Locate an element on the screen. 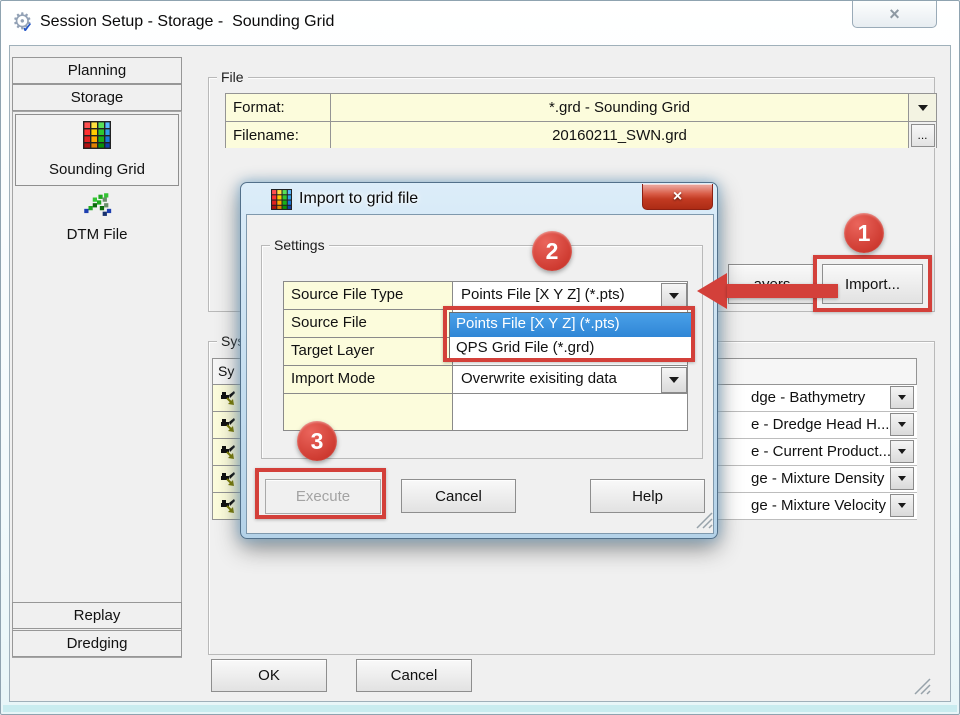 The width and height of the screenshot is (960, 715). window-title: Session Setup - Storage - Sounding Grid is located at coordinates (187, 21).